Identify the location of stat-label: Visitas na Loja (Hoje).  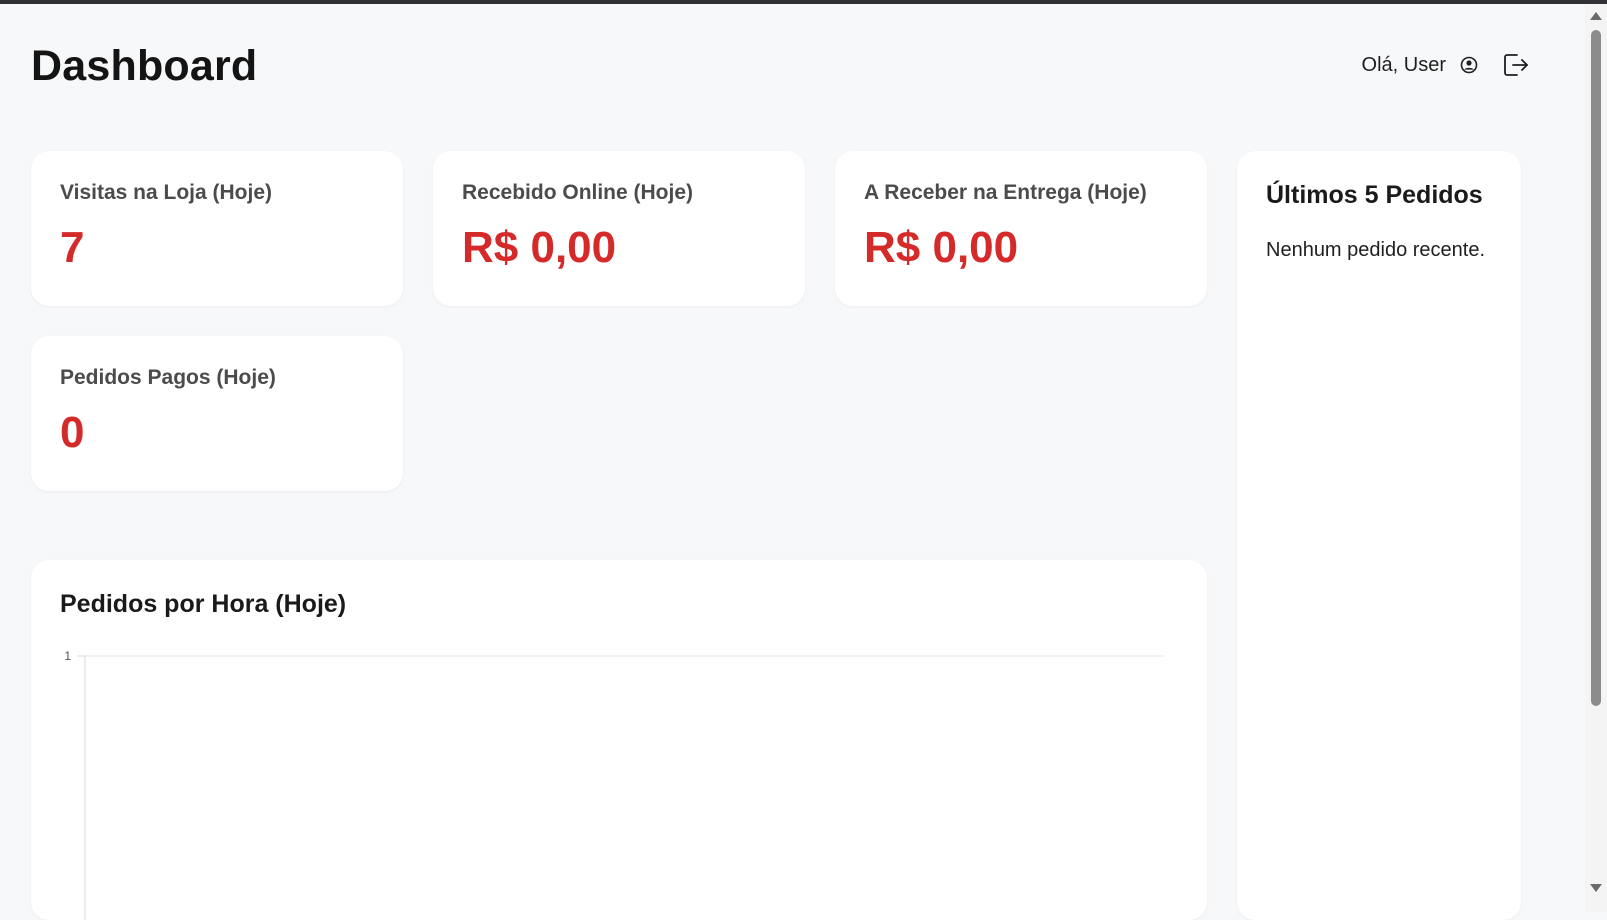
(166, 192).